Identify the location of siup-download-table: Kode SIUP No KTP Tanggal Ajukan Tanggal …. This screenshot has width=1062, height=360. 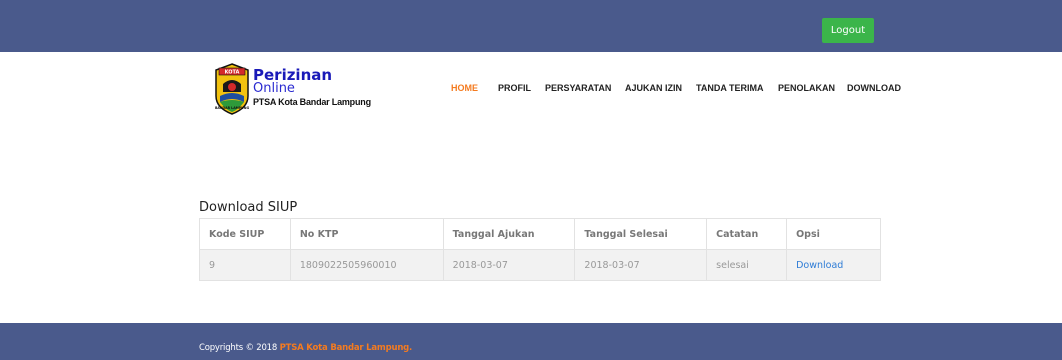
(540, 249).